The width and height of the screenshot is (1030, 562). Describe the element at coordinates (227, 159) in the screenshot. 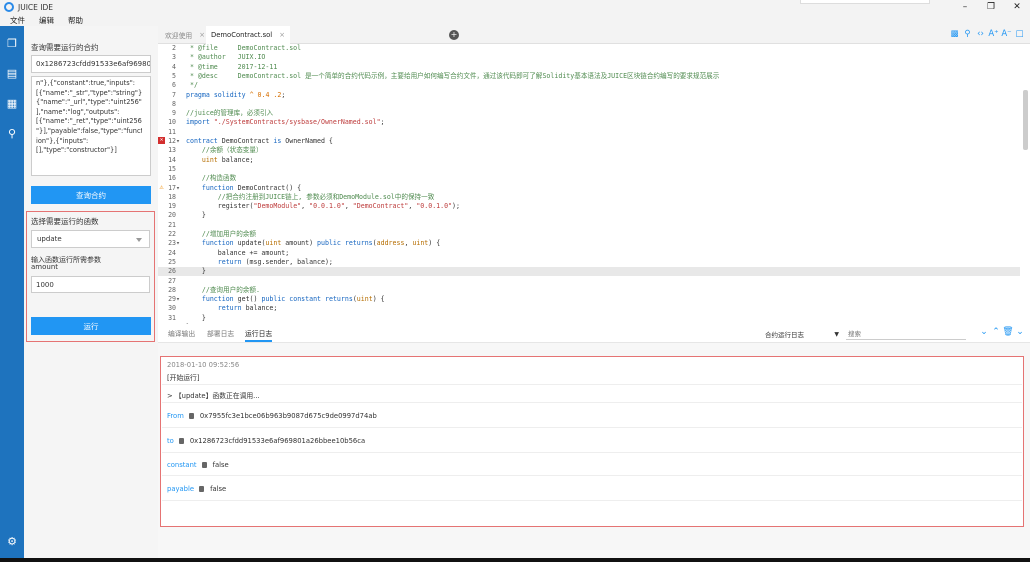

I see `code-text: uint balance;` at that location.